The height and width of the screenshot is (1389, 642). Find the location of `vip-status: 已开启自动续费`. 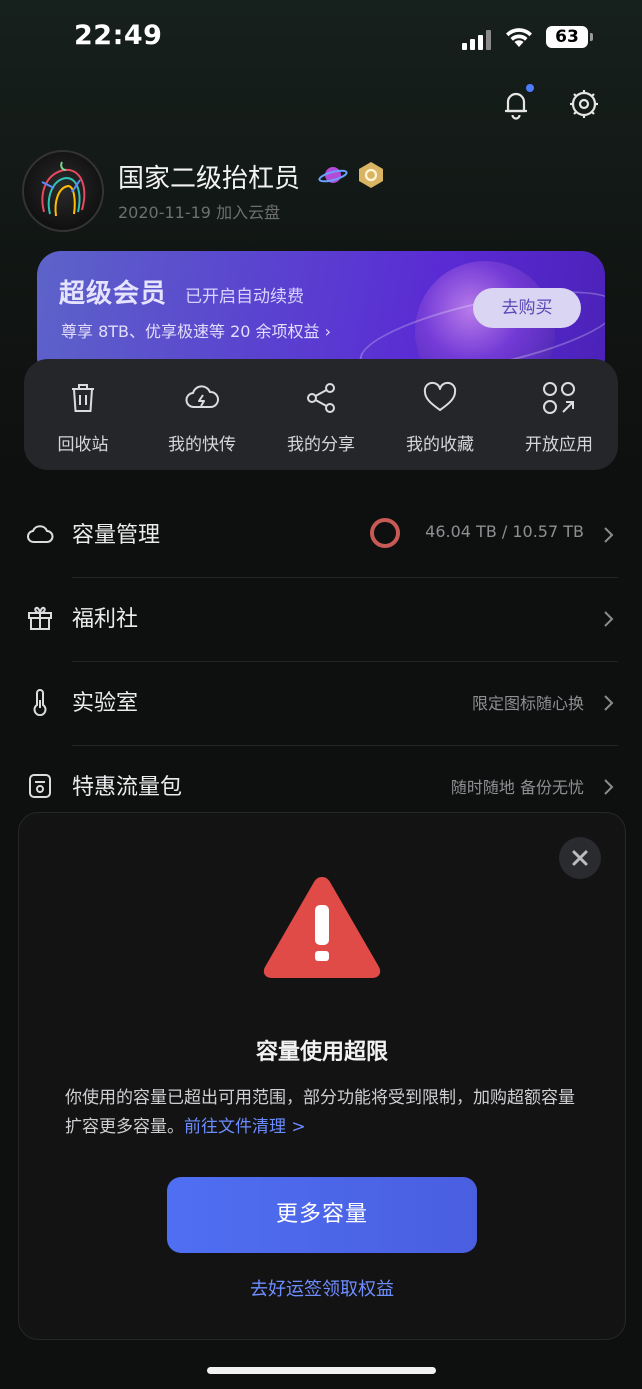

vip-status: 已开启自动续费 is located at coordinates (244, 297).